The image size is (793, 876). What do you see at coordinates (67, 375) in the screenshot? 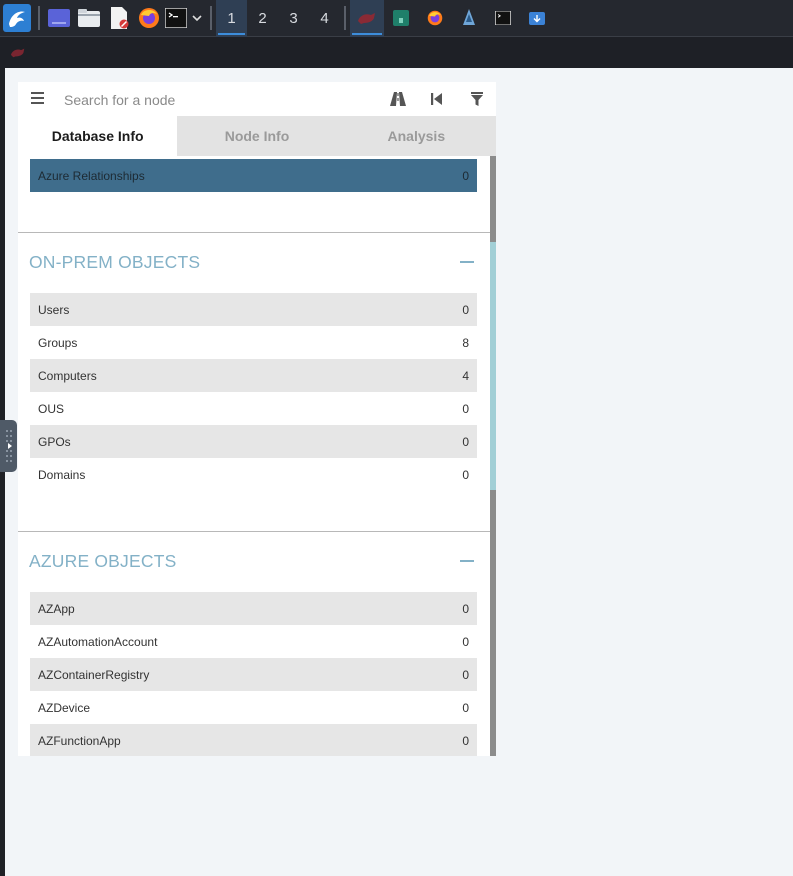
I see `row-label: Computers` at bounding box center [67, 375].